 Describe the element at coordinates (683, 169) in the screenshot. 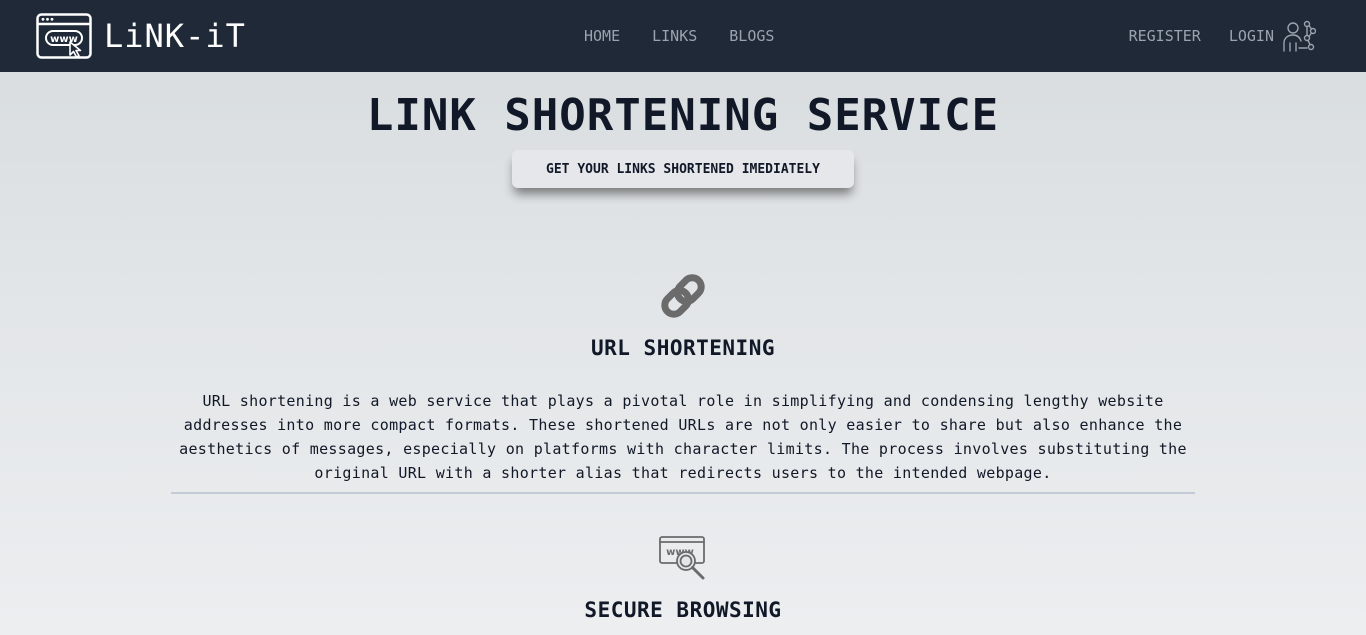

I see `get-links-shortened-button: GET YOUR LINKS SHORTENED IMEDIATELY` at that location.